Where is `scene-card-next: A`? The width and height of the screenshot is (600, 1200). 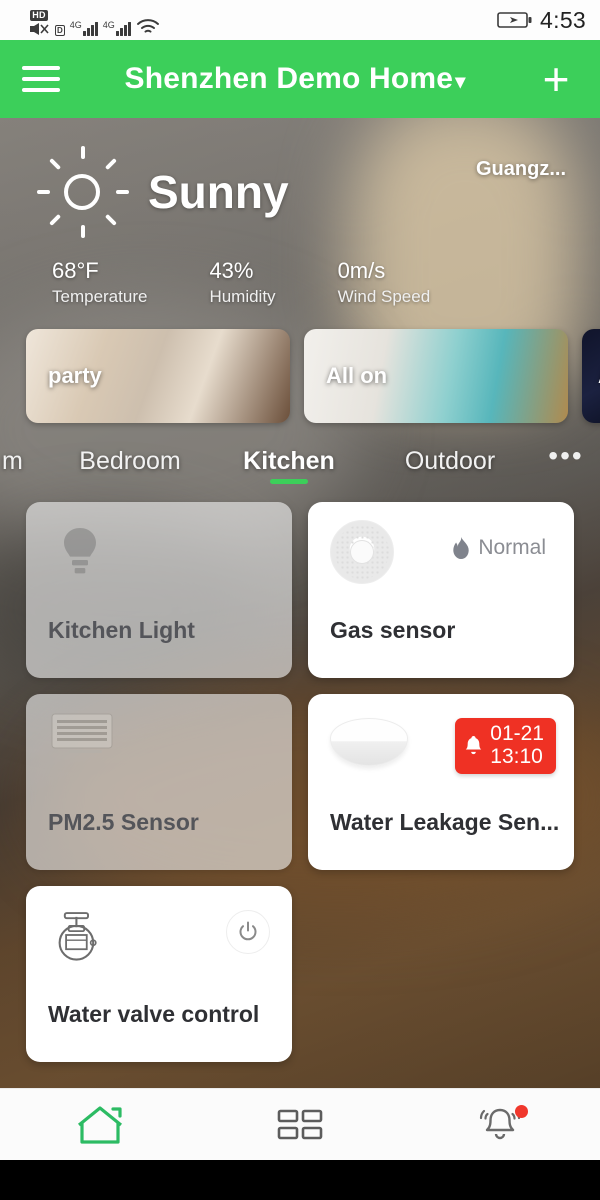 scene-card-next: A is located at coordinates (591, 376).